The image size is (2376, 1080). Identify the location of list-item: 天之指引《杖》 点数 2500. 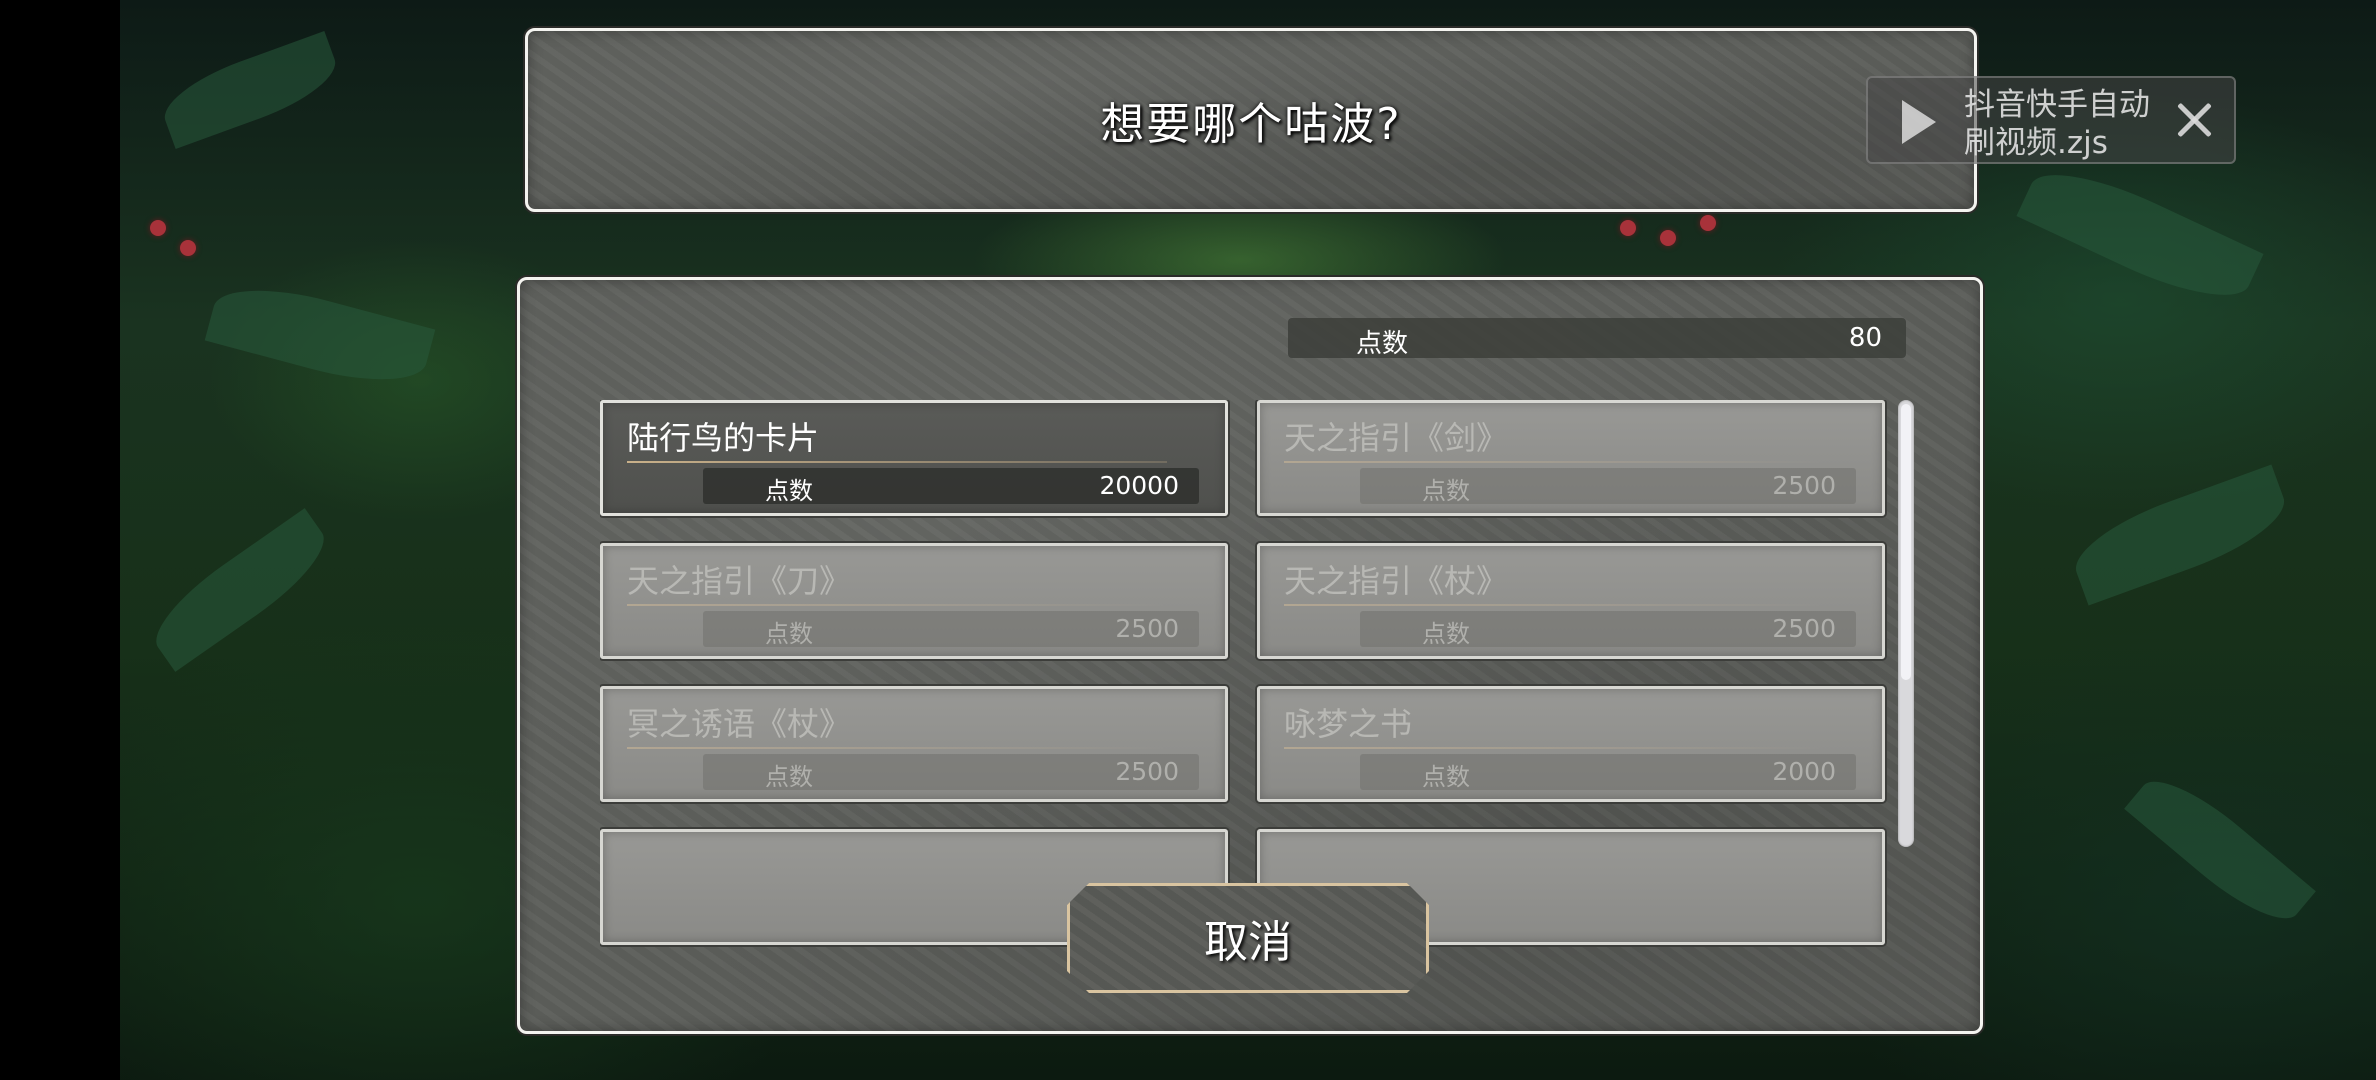
(1571, 601).